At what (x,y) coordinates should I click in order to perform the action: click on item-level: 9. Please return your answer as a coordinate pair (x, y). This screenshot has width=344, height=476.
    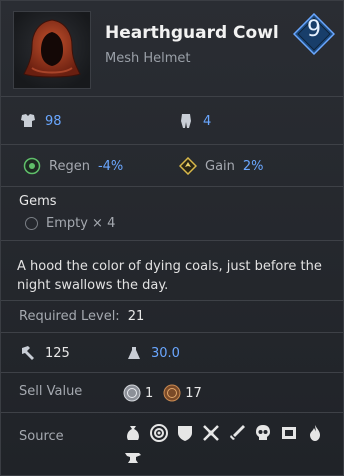
    Looking at the image, I should click on (314, 29).